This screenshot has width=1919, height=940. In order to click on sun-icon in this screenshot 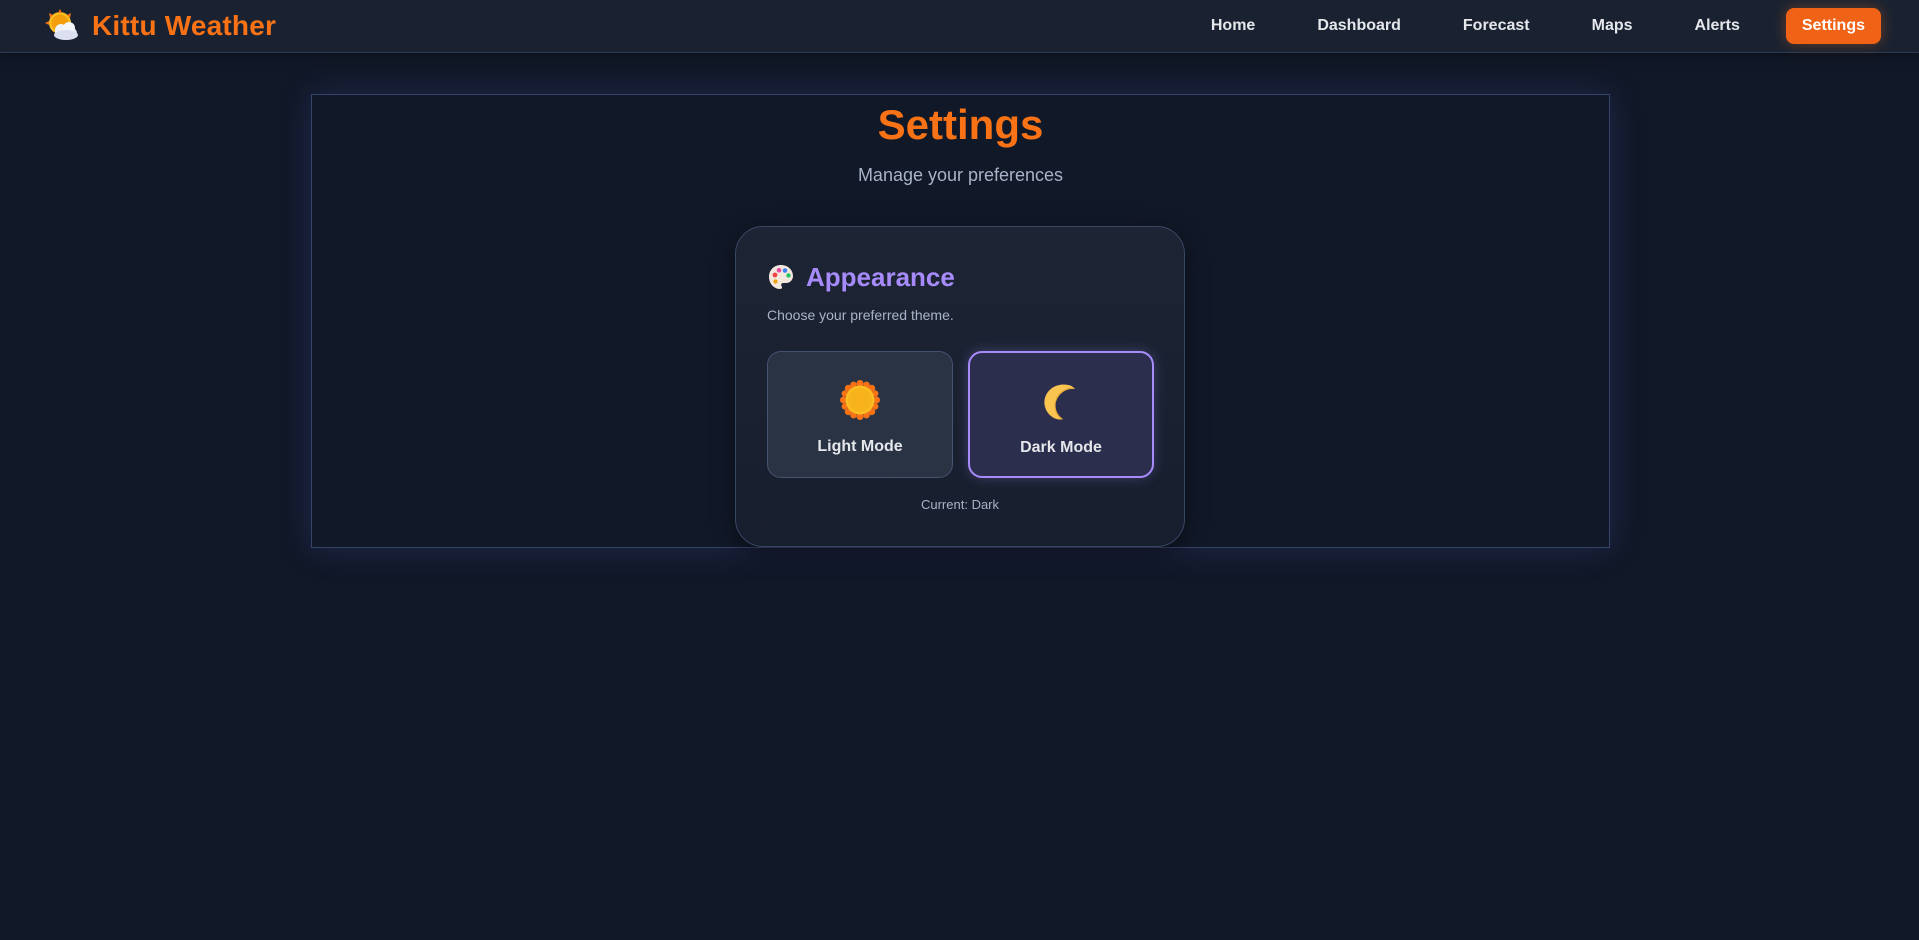, I will do `click(860, 400)`.